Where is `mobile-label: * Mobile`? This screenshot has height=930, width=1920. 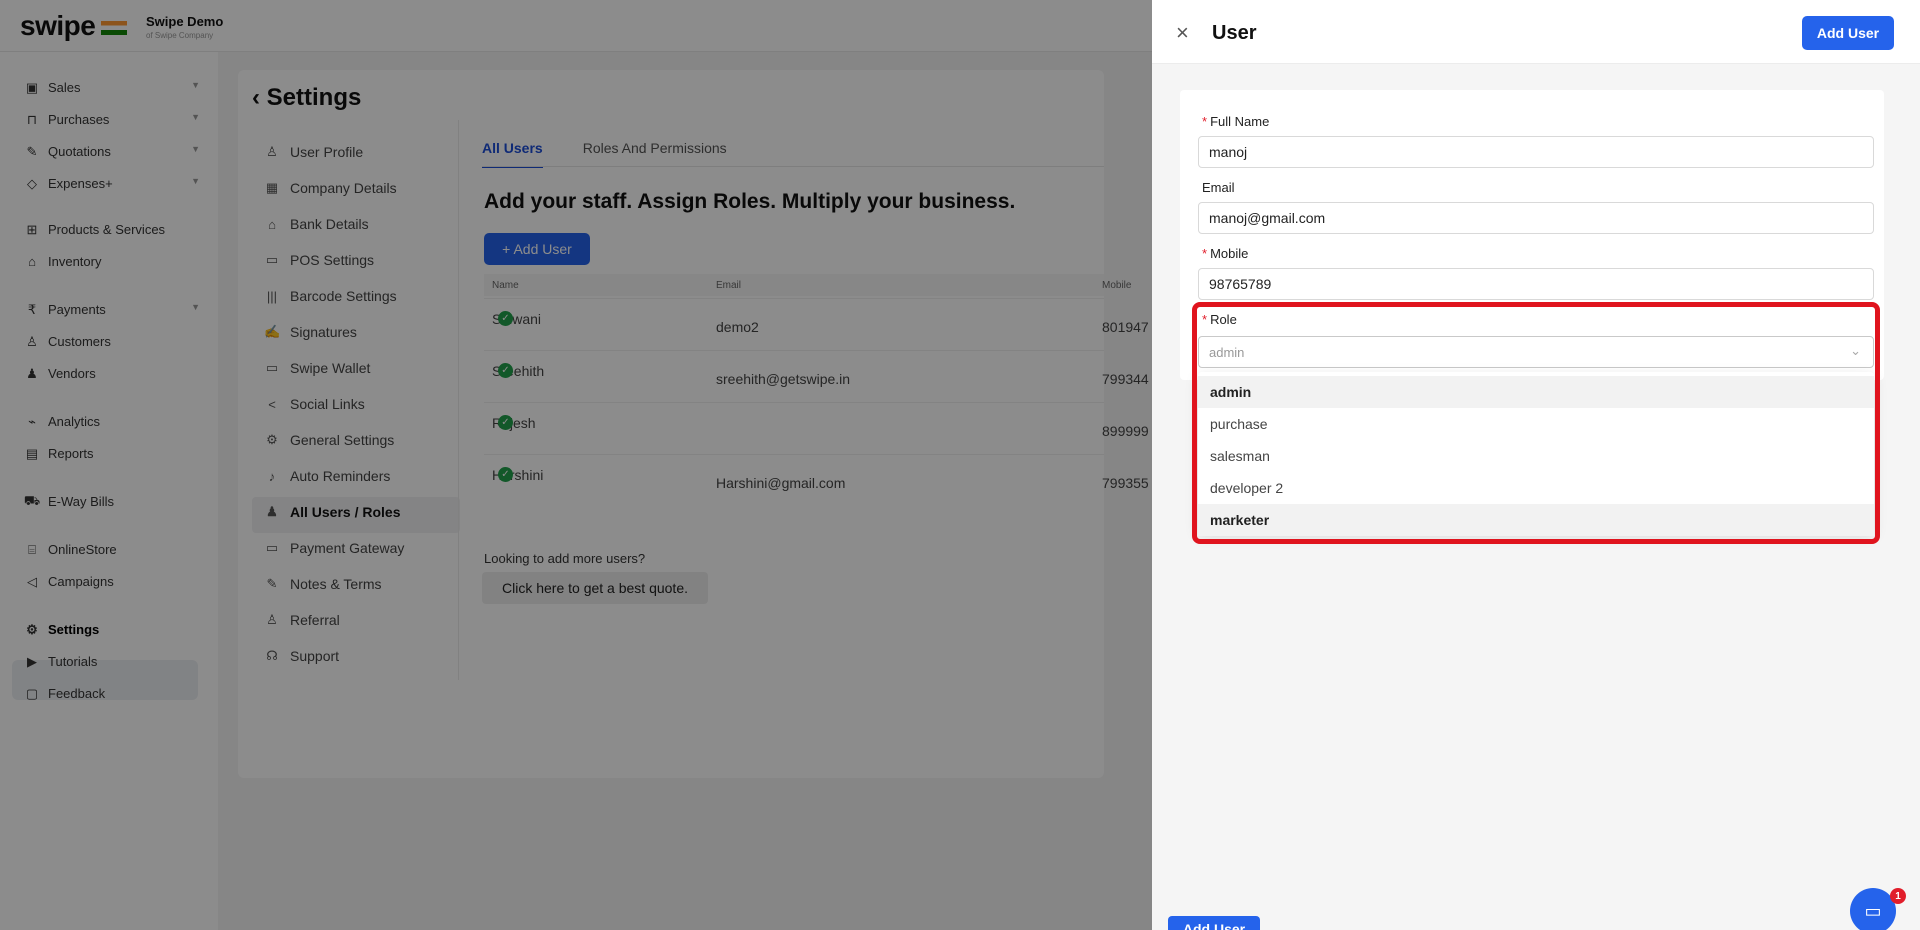 mobile-label: * Mobile is located at coordinates (1225, 253).